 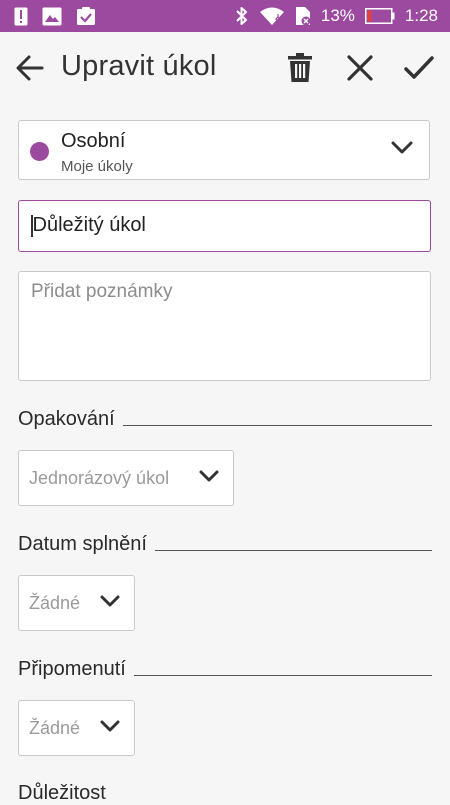 I want to click on no-sim-icon, so click(x=303, y=16).